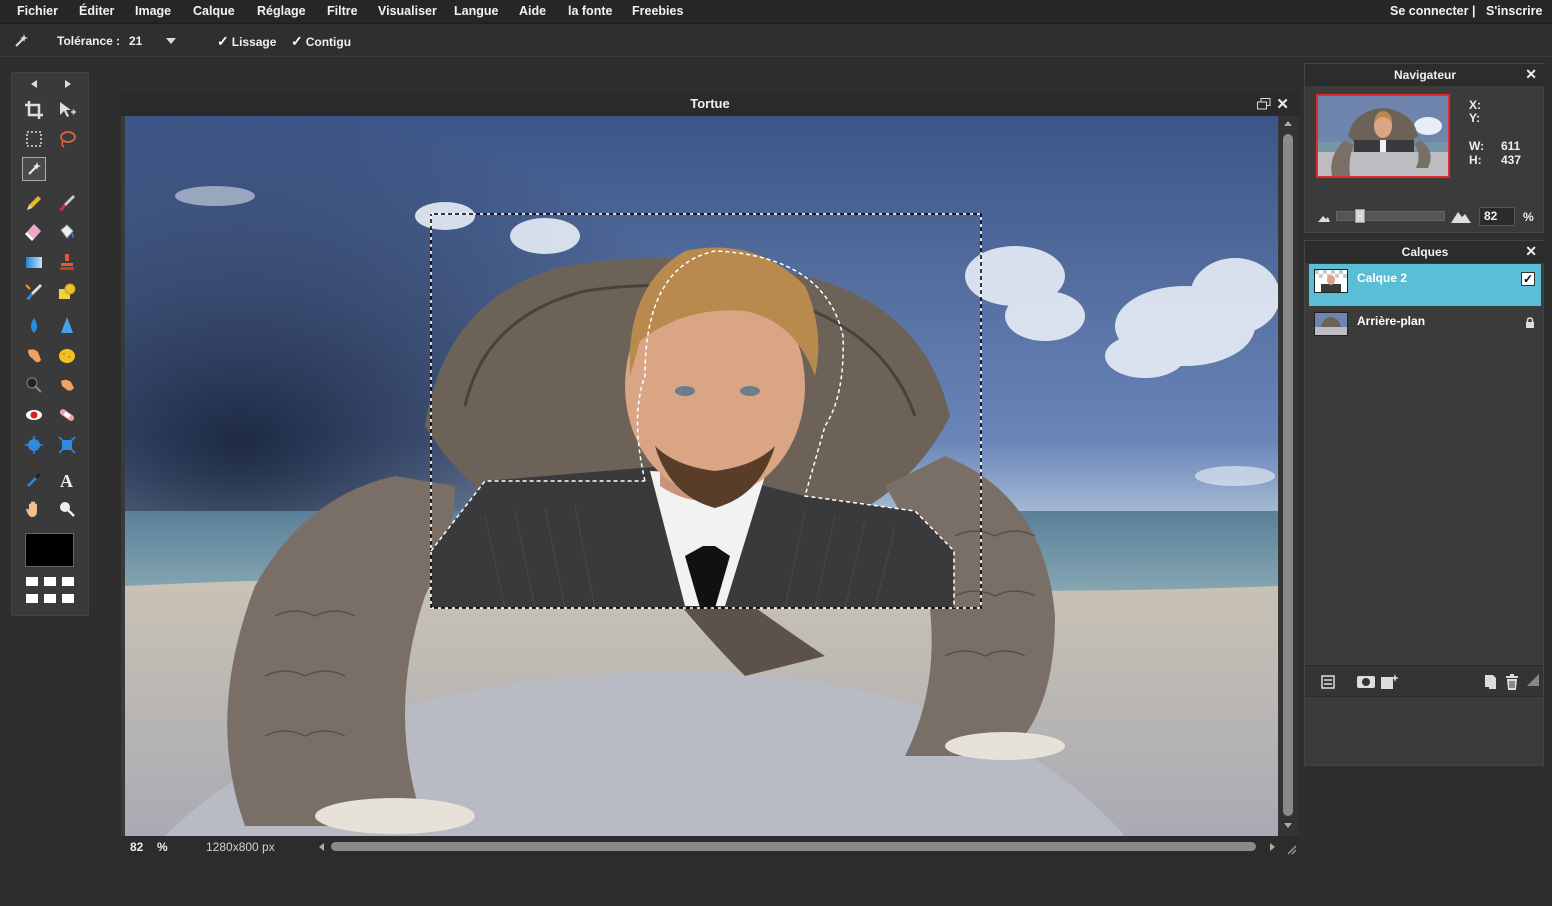 This screenshot has width=1552, height=906. I want to click on scroll-left-icon, so click(321, 847).